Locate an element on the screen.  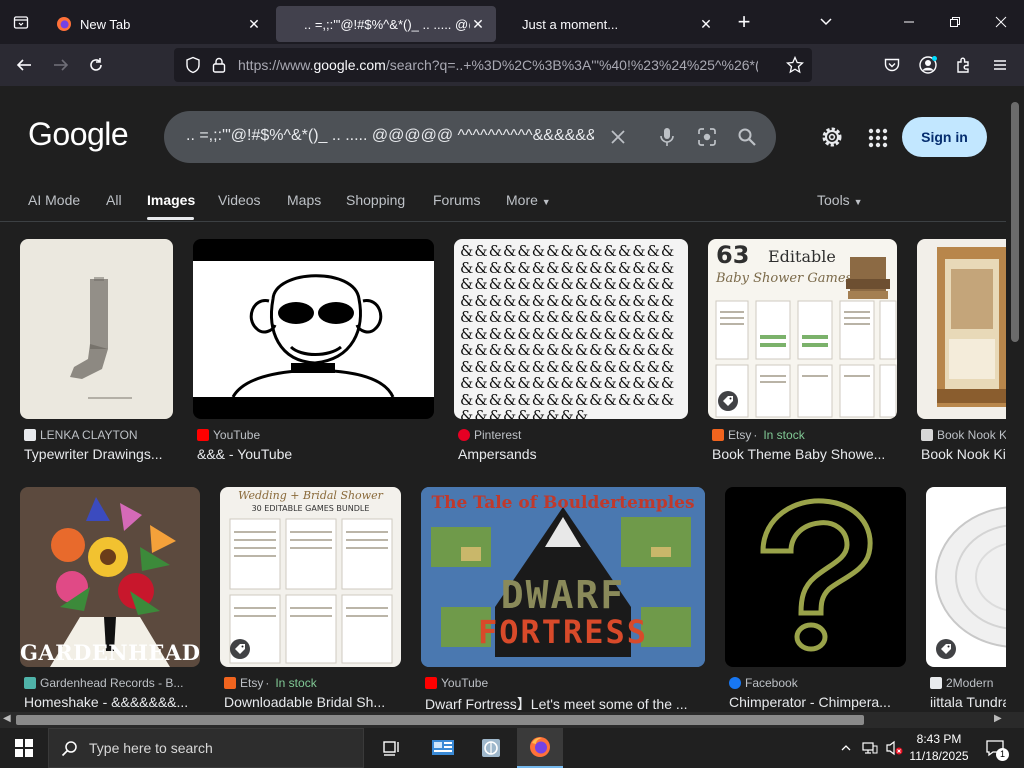
chevron-up-icon is located at coordinates (846, 748).